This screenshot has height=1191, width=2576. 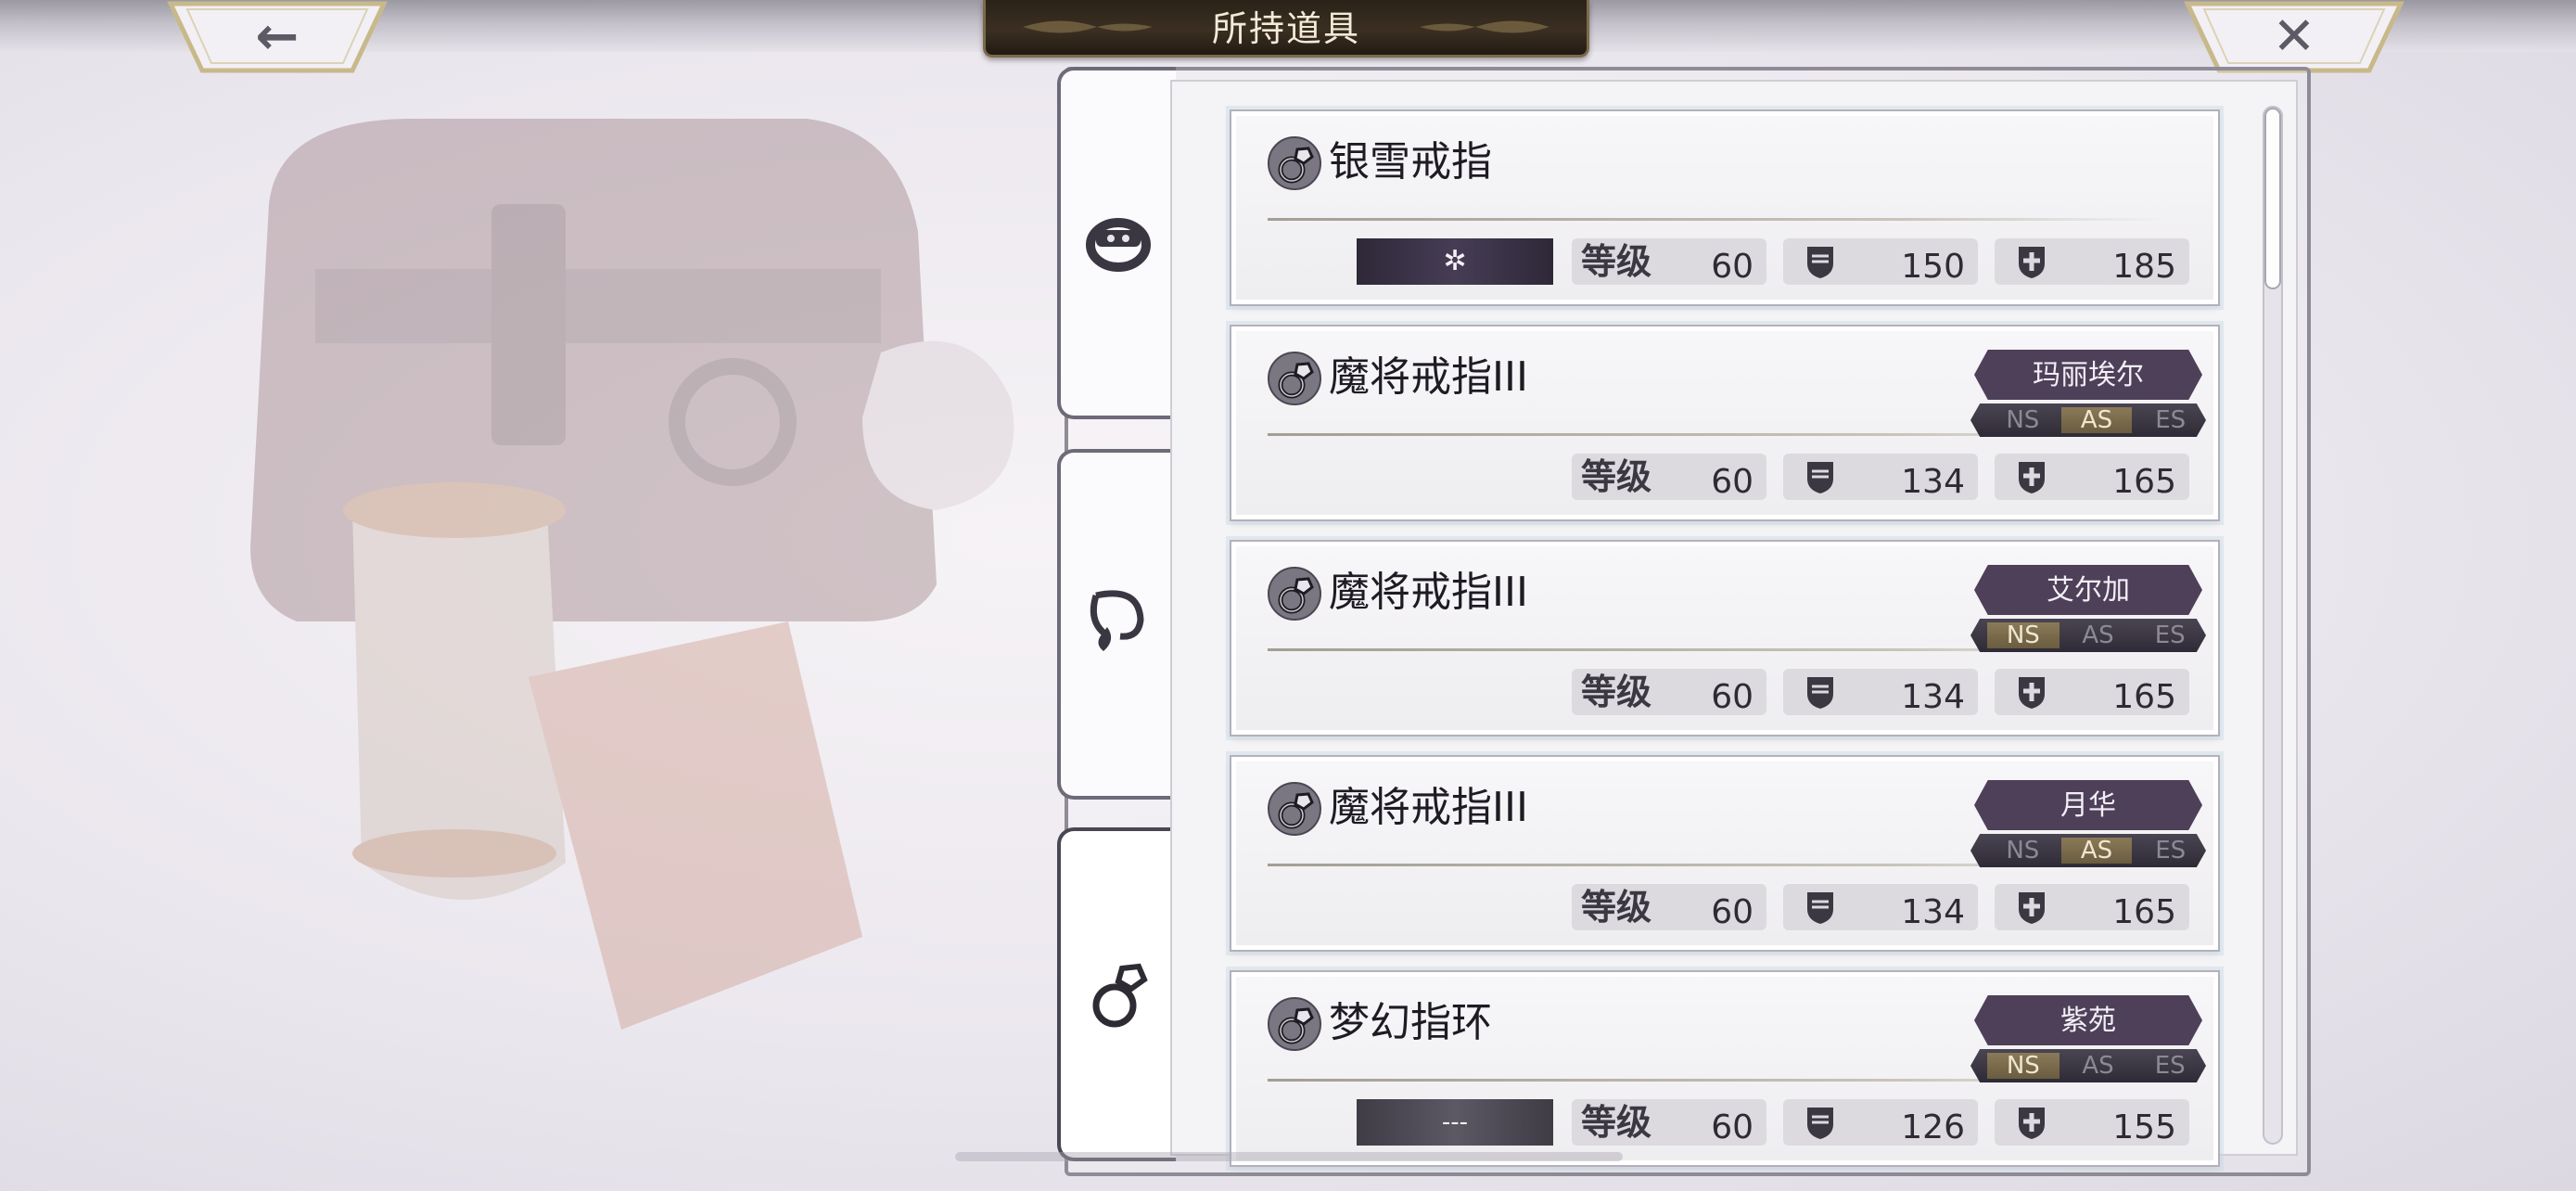 I want to click on owner-tag: 月华, so click(x=2088, y=805).